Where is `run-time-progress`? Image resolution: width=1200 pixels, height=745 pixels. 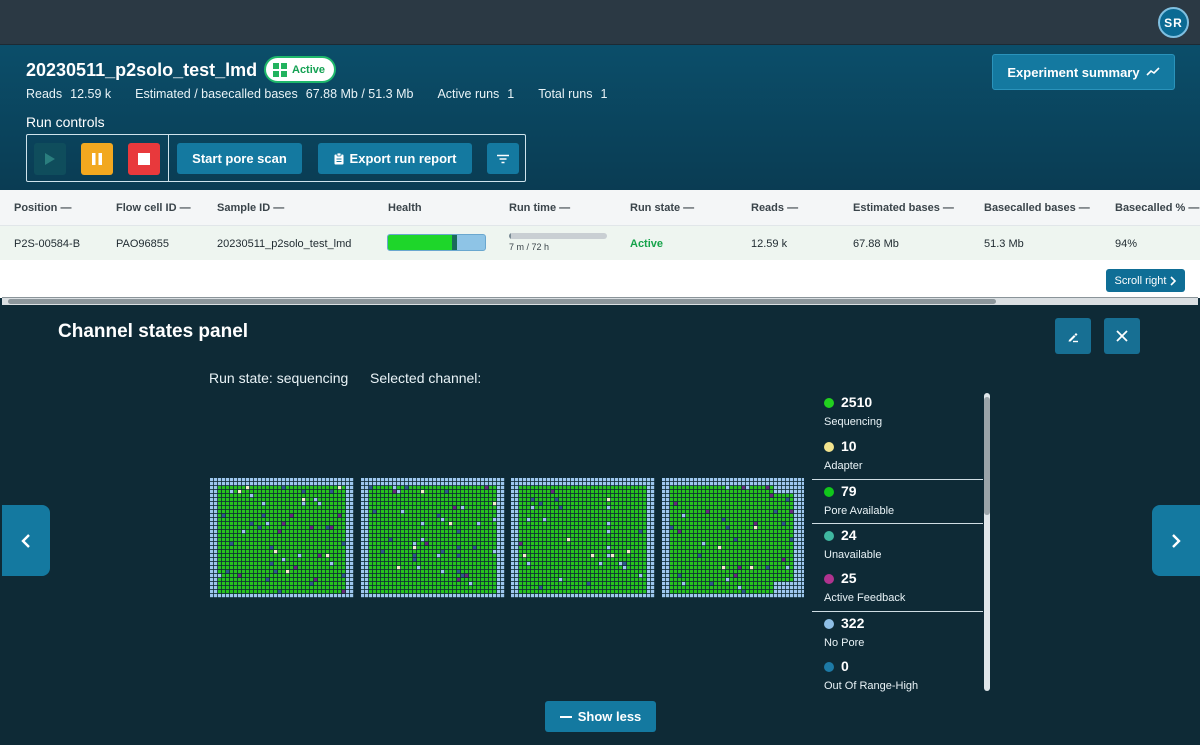
run-time-progress is located at coordinates (558, 236).